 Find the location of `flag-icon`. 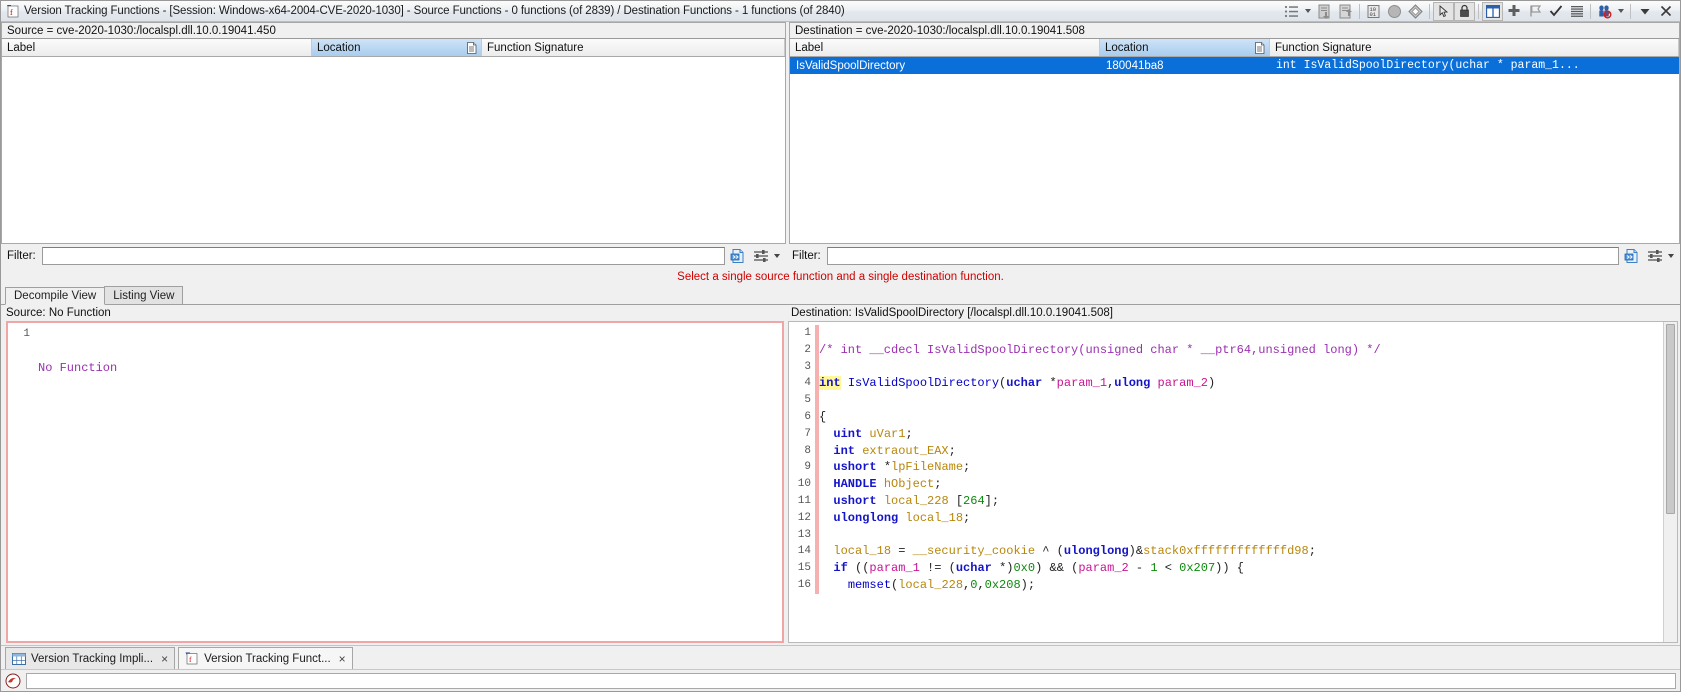

flag-icon is located at coordinates (1534, 11).